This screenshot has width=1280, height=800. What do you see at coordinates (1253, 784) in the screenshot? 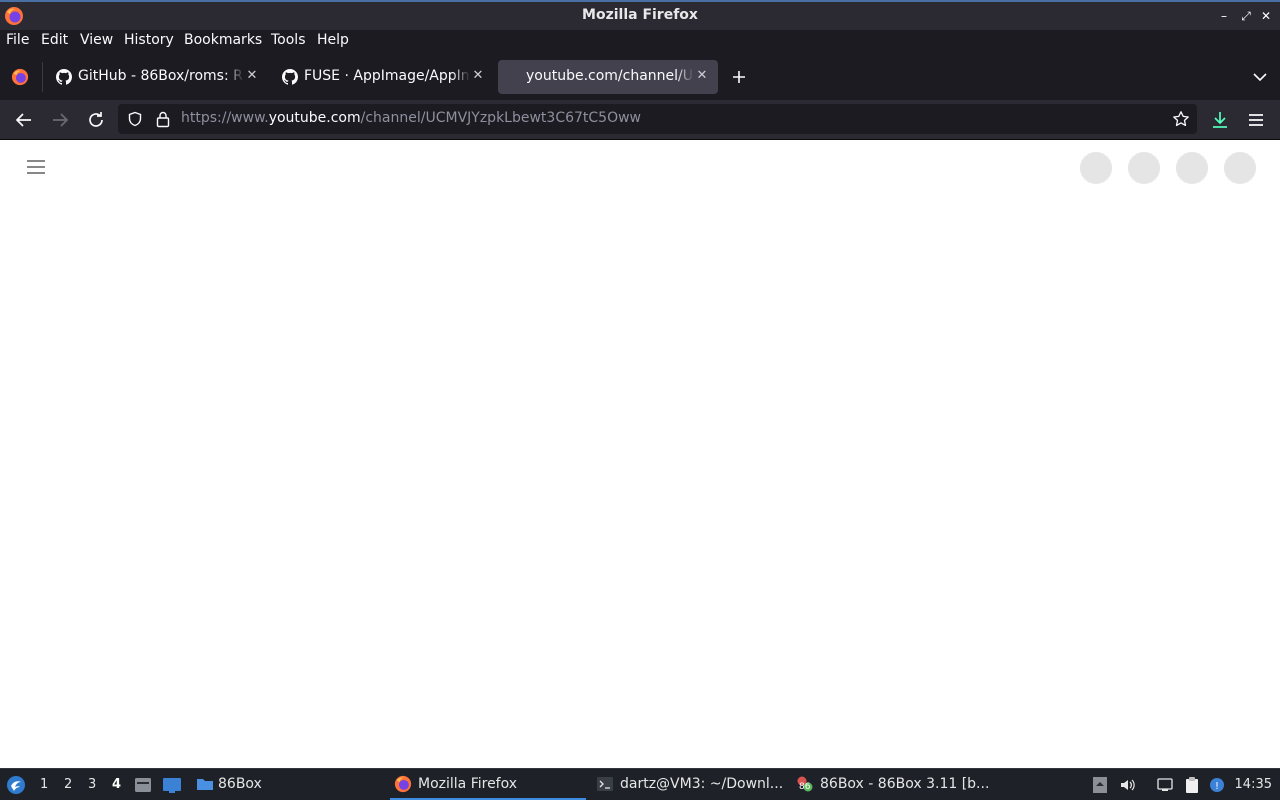
I see `clock: 14:35` at bounding box center [1253, 784].